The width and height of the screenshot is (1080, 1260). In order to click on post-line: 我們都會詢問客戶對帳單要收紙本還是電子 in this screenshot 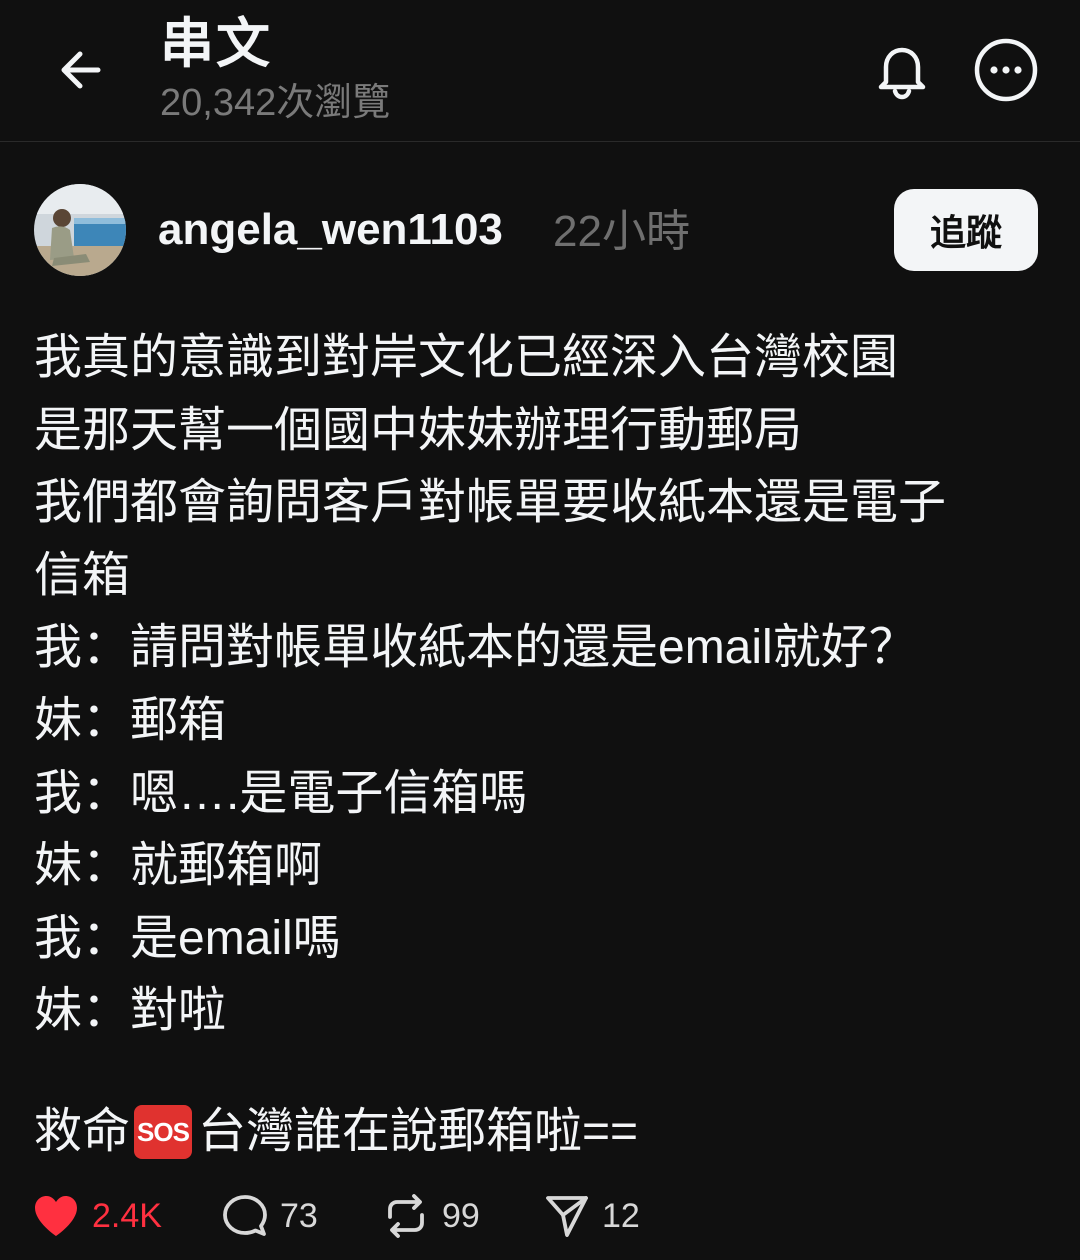, I will do `click(490, 503)`.